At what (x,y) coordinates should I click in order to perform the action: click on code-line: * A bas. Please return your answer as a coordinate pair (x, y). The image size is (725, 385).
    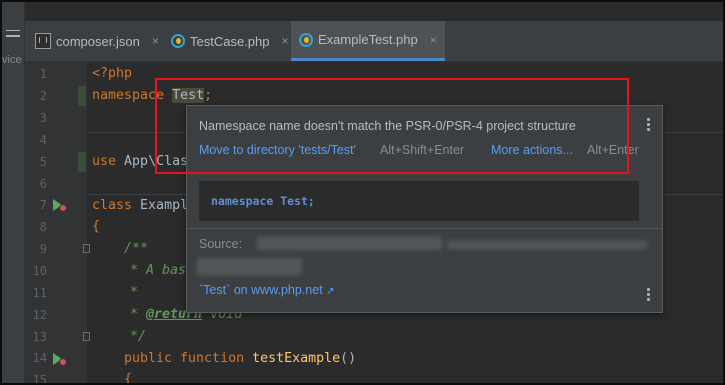
    Looking at the image, I should click on (158, 270).